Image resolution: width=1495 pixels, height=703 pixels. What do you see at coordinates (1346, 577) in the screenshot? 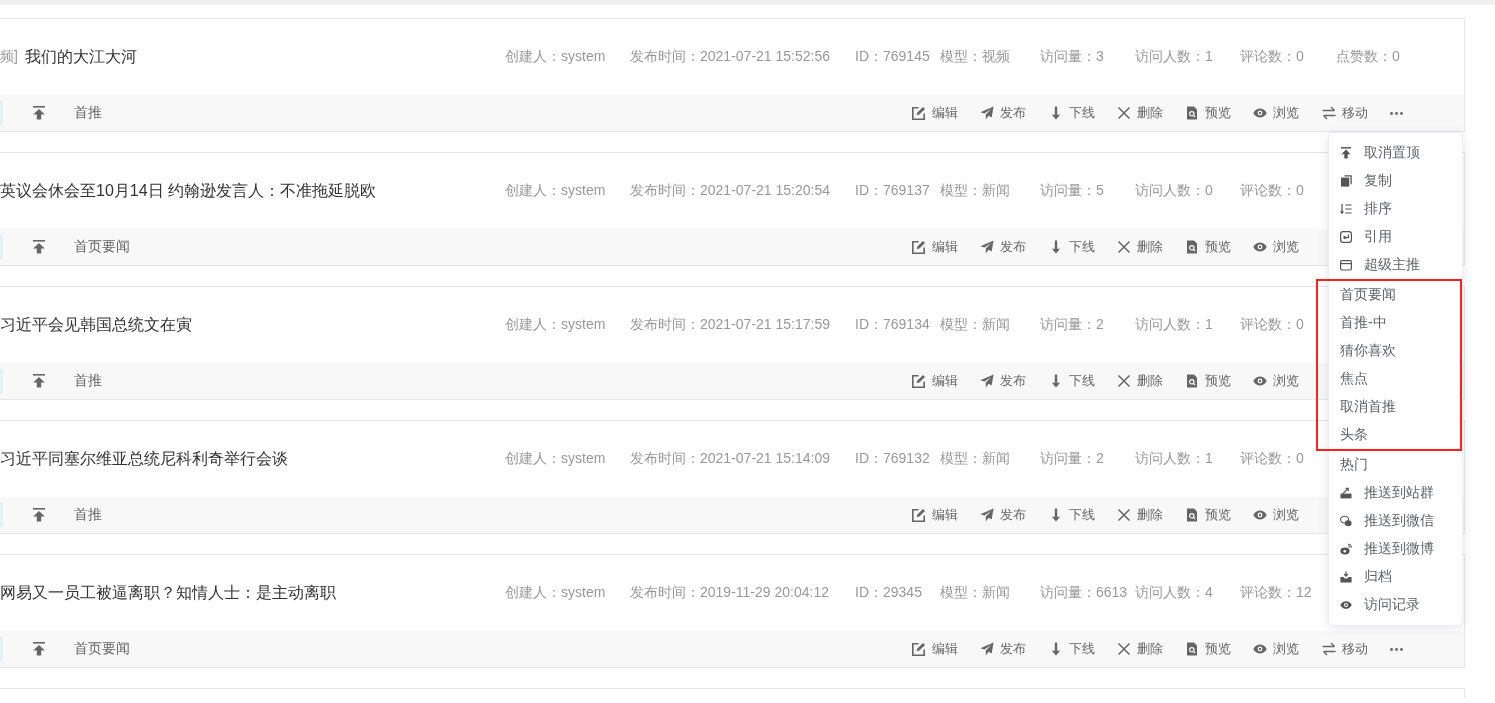
I see `inbox-icon` at bounding box center [1346, 577].